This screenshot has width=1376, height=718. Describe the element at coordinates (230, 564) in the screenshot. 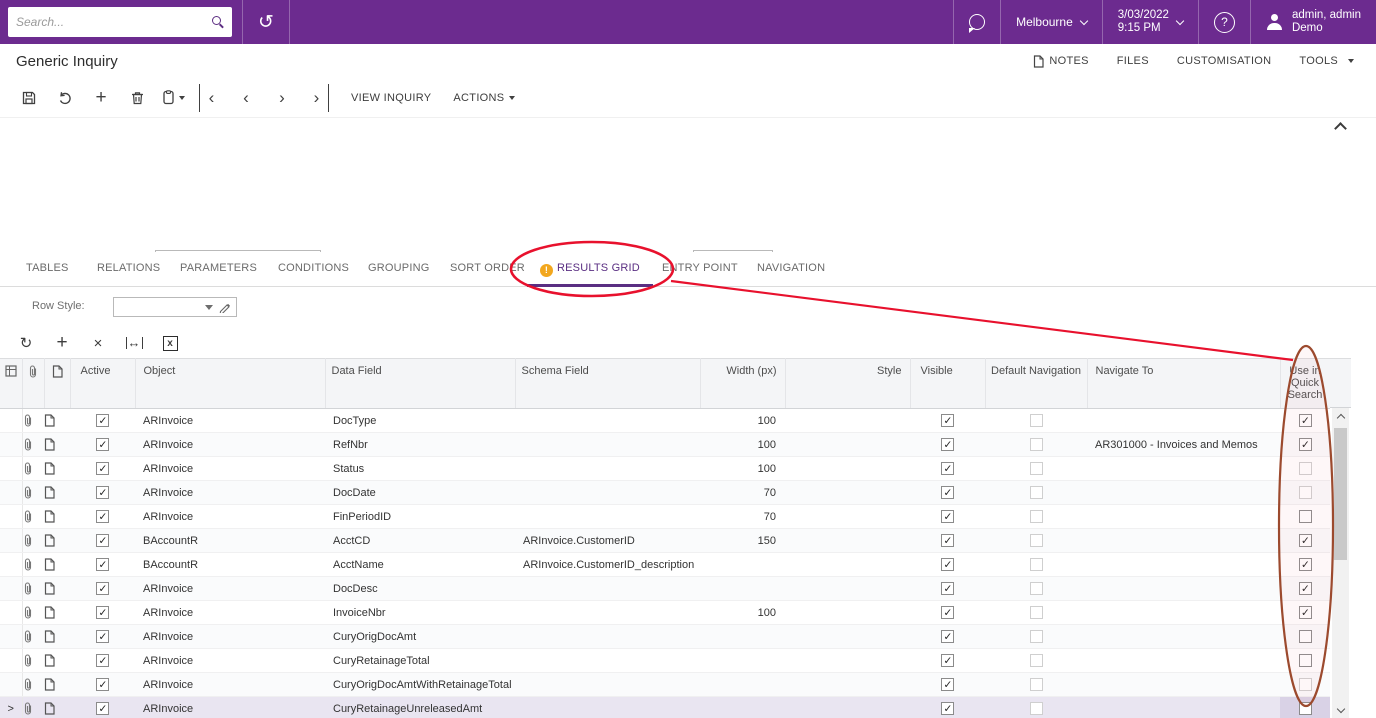

I see `object-cell: BAccountR` at that location.